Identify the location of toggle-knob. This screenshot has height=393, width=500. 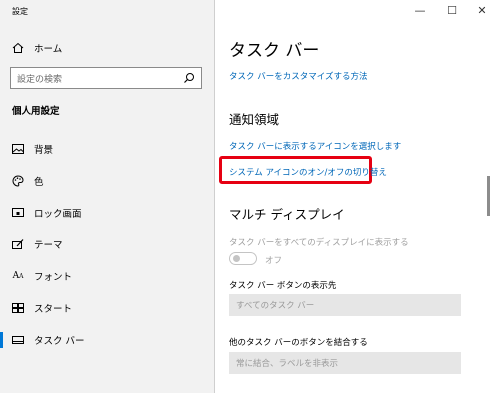
(236, 258).